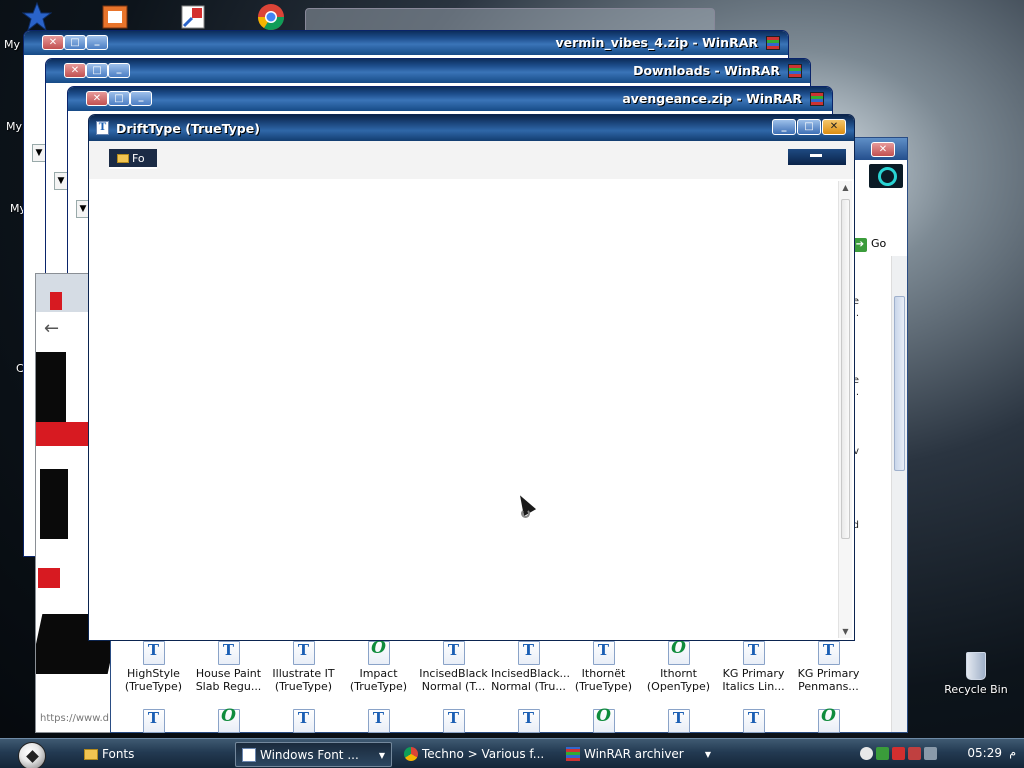 The width and height of the screenshot is (1024, 768). Describe the element at coordinates (49, 578) in the screenshot. I see `external-link-icon` at that location.